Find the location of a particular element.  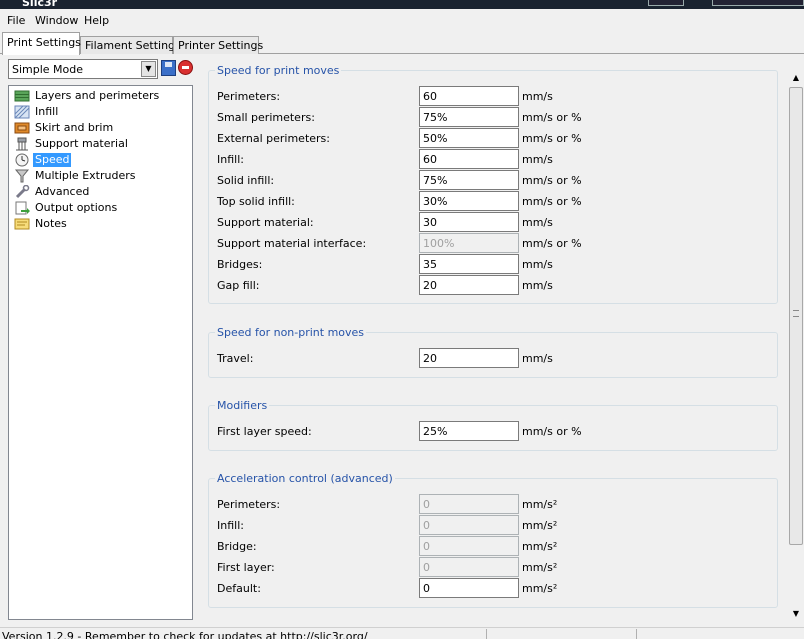

setting-row-first-layer-speed: First layer speed: 25% mm/s or % is located at coordinates (492, 431).